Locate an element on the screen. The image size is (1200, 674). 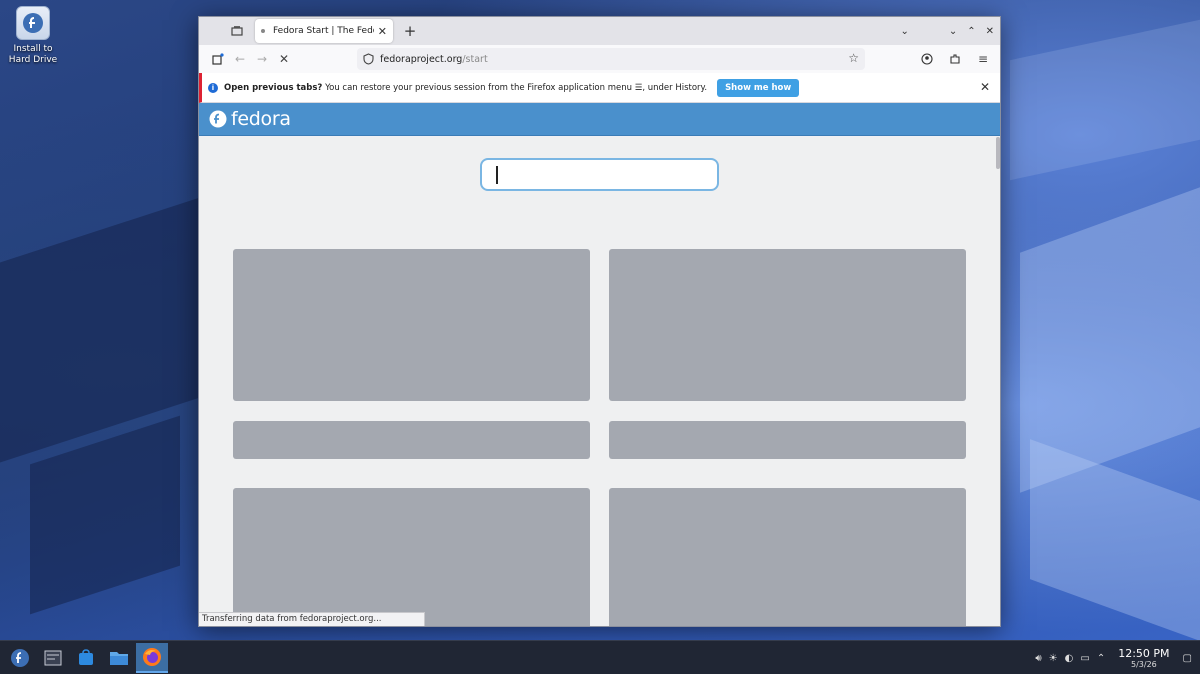
info-icon: i is located at coordinates (213, 87).